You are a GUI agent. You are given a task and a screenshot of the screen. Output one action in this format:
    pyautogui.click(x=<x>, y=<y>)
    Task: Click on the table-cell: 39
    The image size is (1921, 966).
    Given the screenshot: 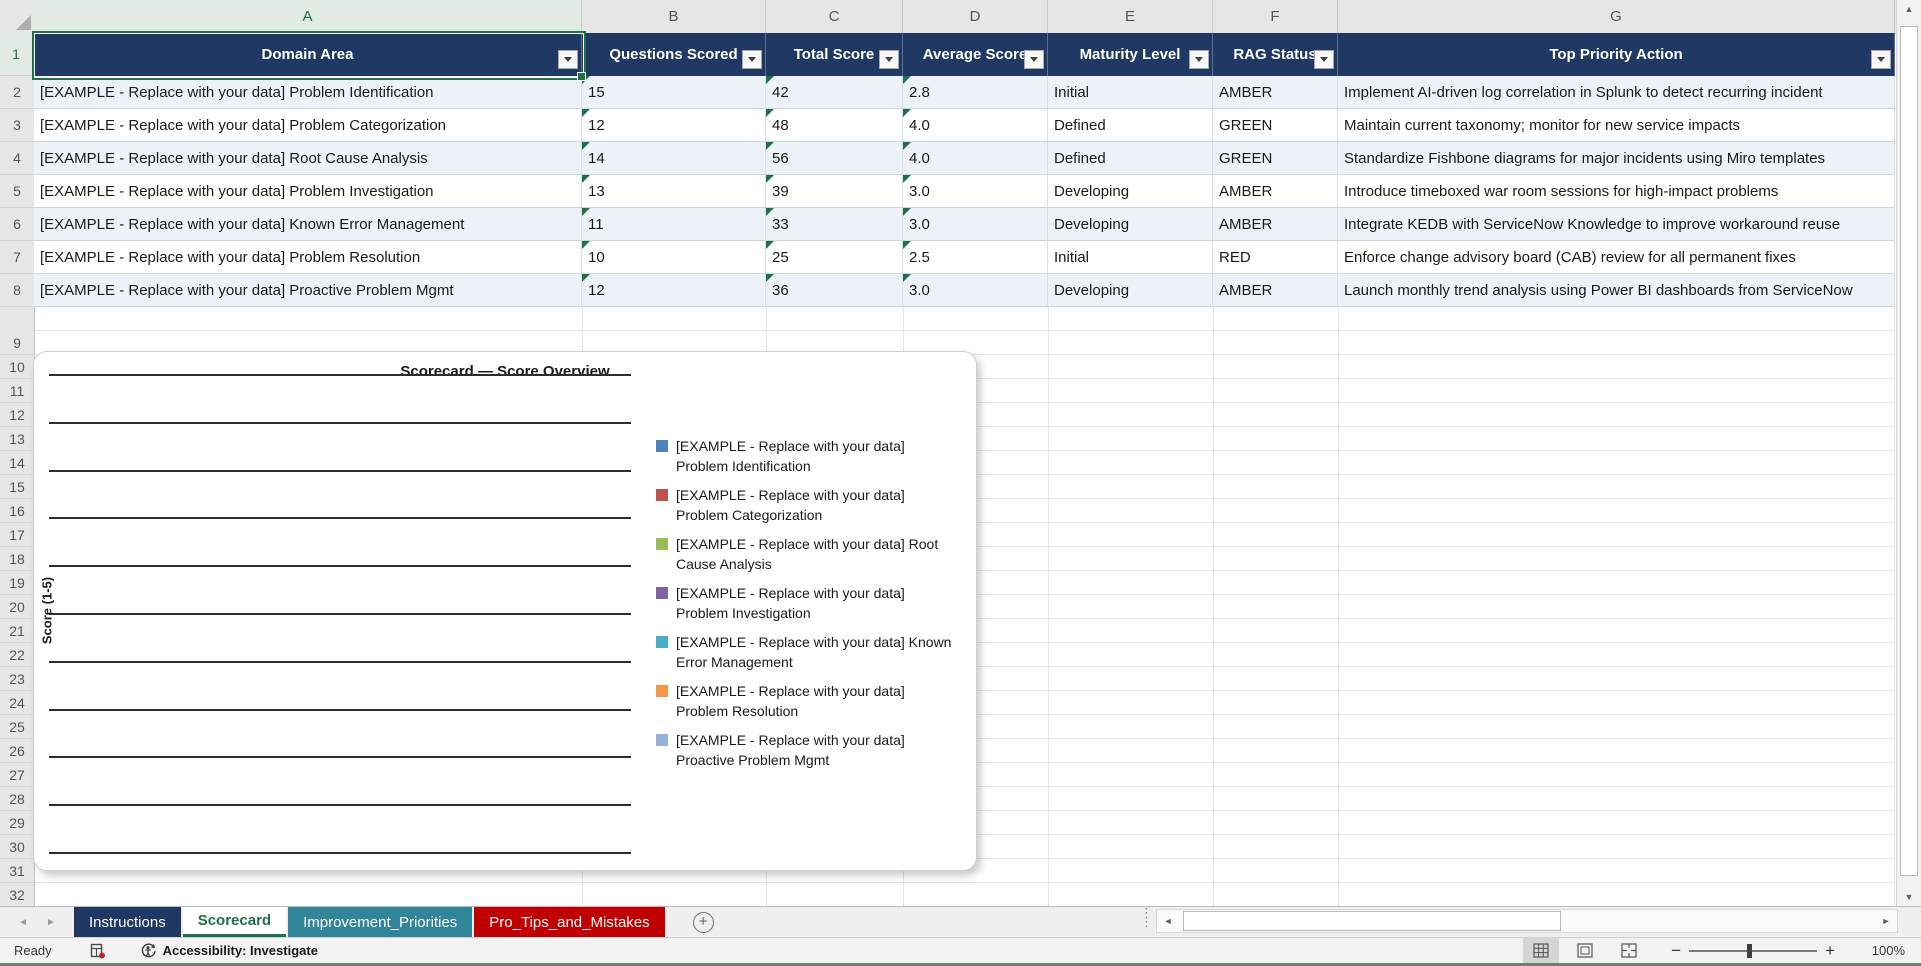 What is the action you would take?
    pyautogui.click(x=834, y=191)
    